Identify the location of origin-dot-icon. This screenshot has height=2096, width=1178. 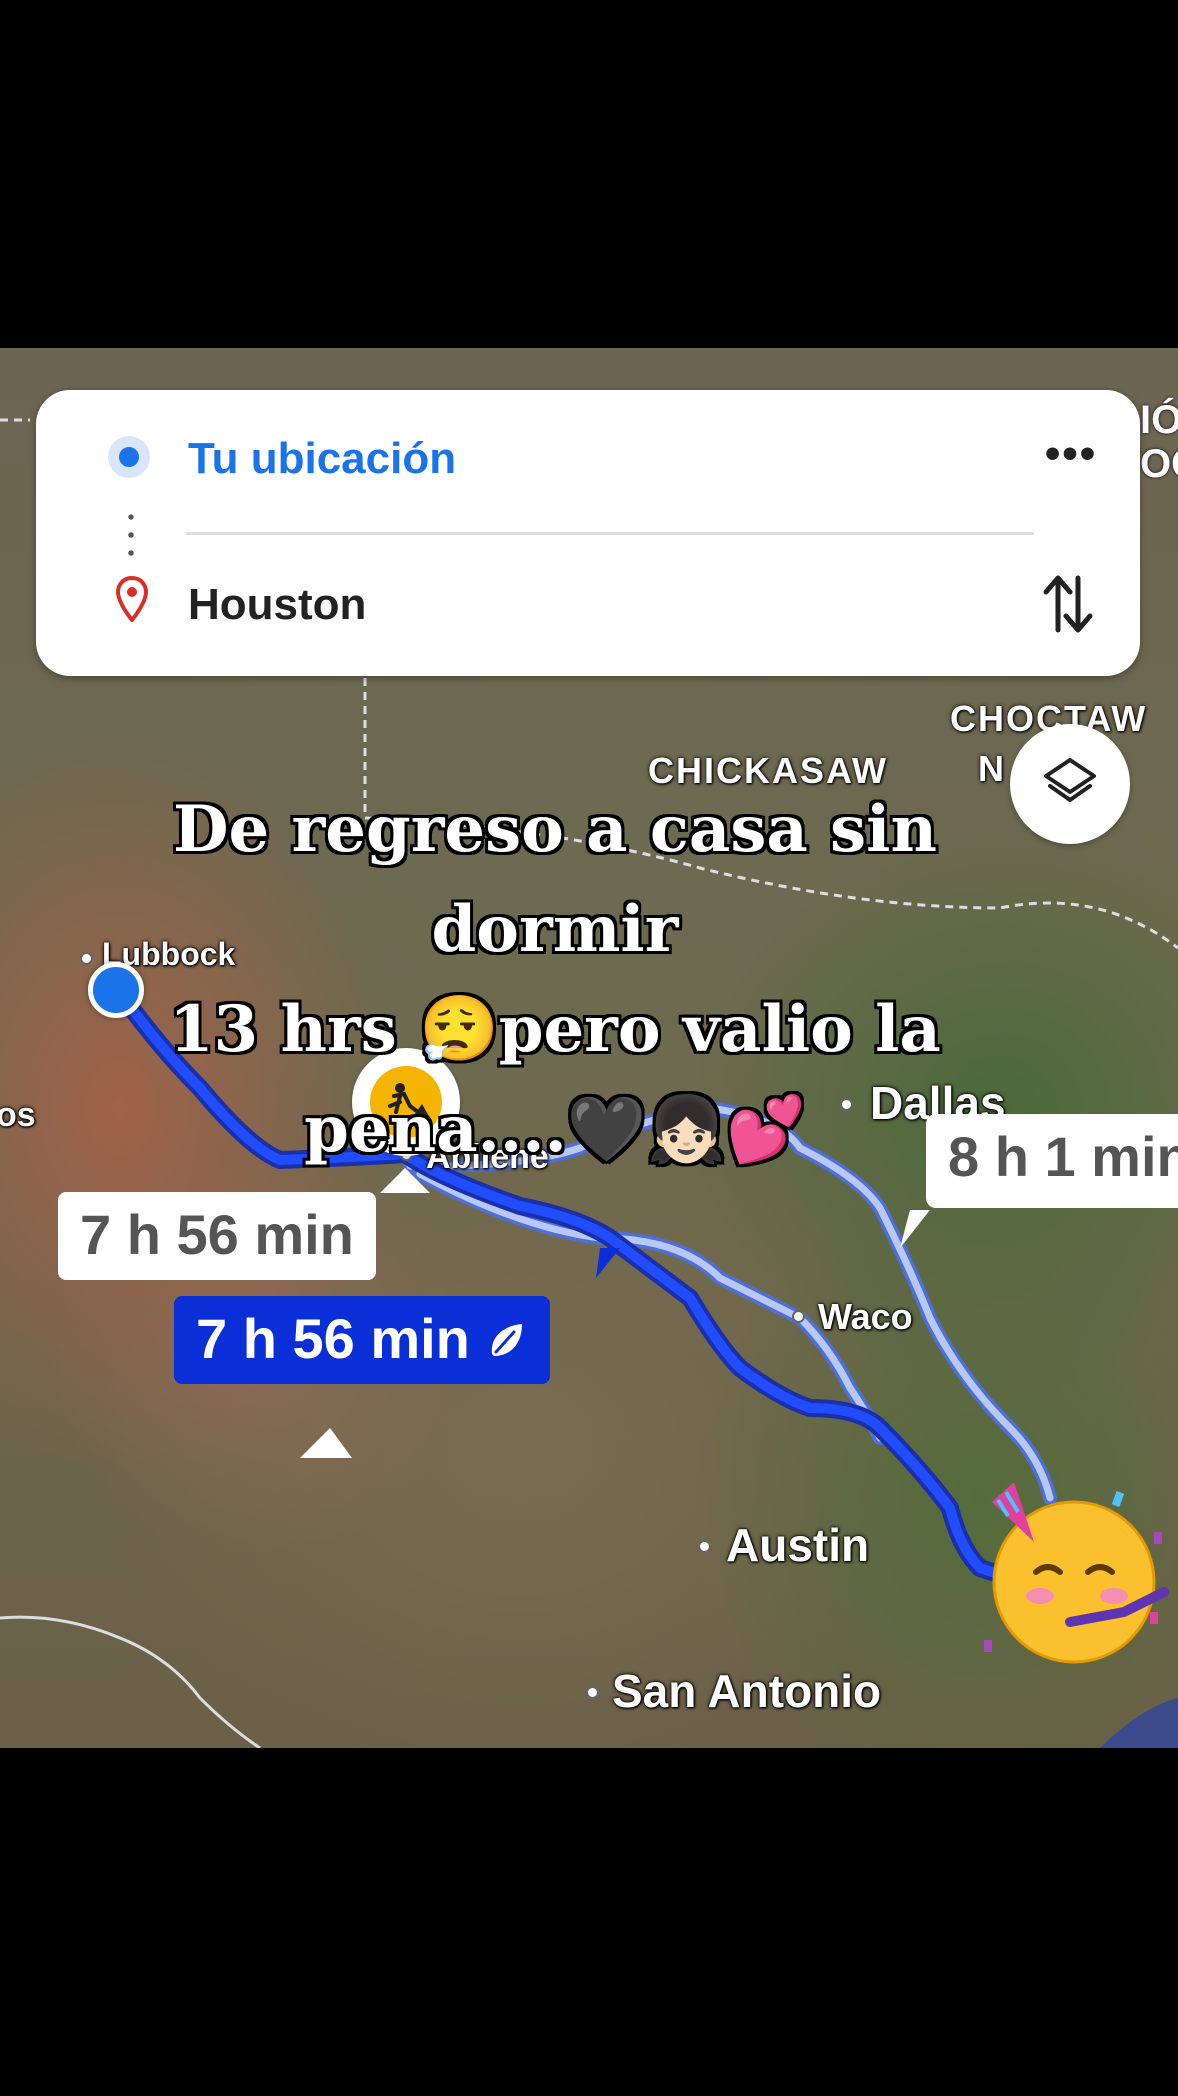
(129, 457).